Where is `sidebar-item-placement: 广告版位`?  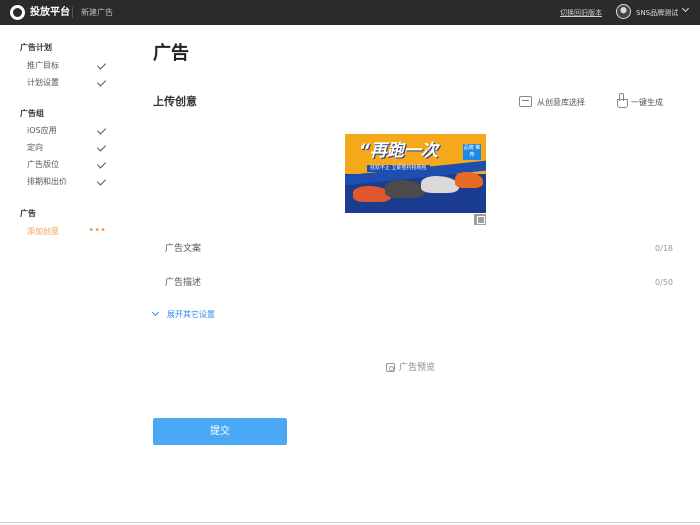 sidebar-item-placement: 广告版位 is located at coordinates (65, 165).